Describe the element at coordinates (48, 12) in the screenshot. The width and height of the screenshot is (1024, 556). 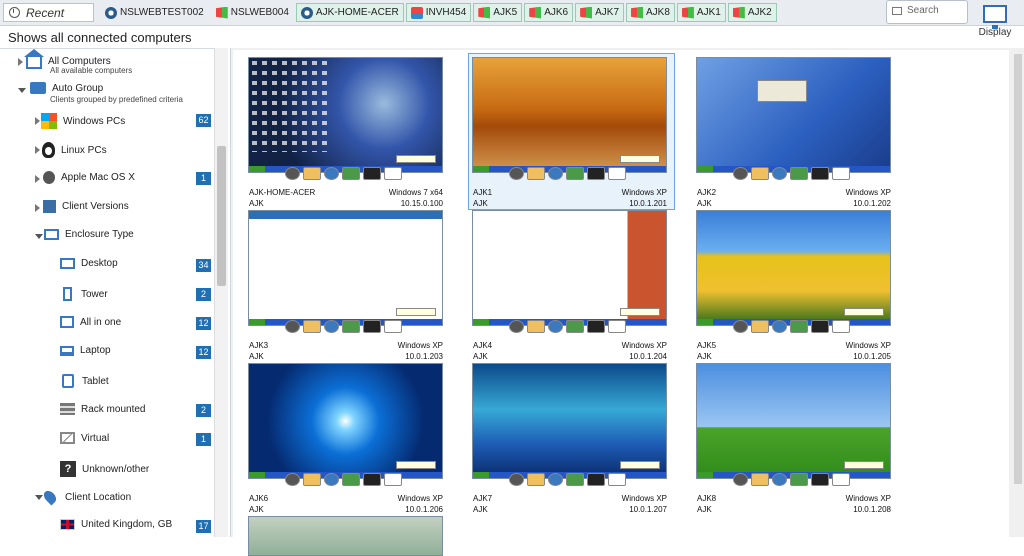
I see `recent-button: Recent` at that location.